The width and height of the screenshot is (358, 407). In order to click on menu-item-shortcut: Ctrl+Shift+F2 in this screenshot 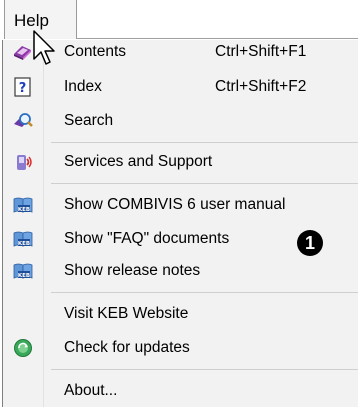, I will do `click(261, 86)`.